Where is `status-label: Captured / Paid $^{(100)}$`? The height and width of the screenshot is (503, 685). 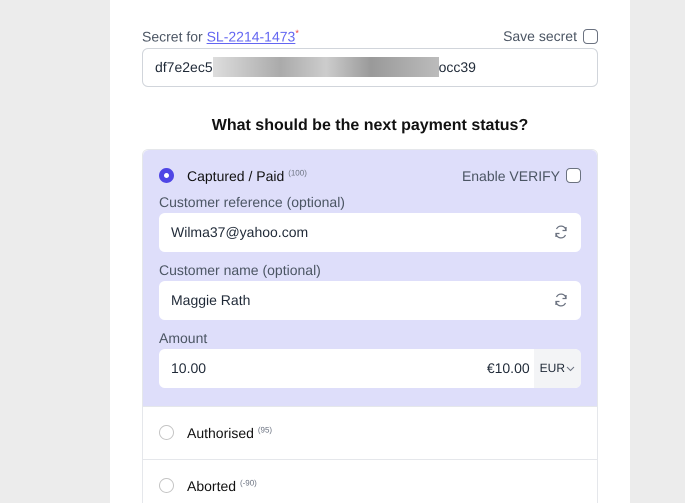 status-label: Captured / Paid $^{(100)}$ is located at coordinates (247, 176).